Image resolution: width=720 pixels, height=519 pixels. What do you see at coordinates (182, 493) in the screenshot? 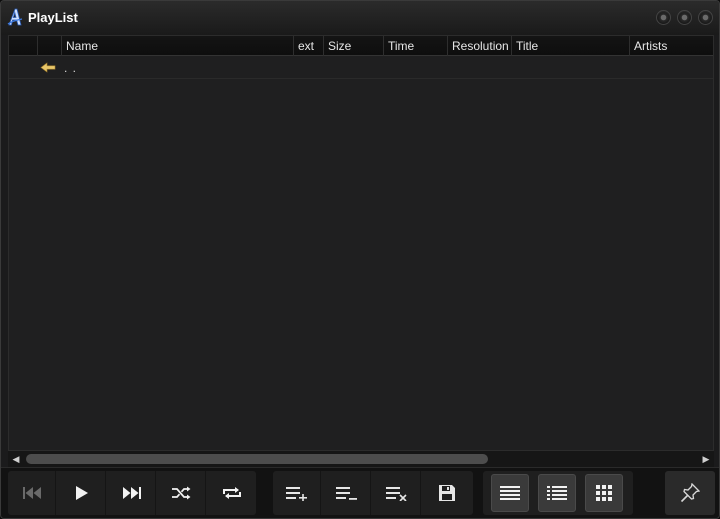
I see `shuffle-icon` at bounding box center [182, 493].